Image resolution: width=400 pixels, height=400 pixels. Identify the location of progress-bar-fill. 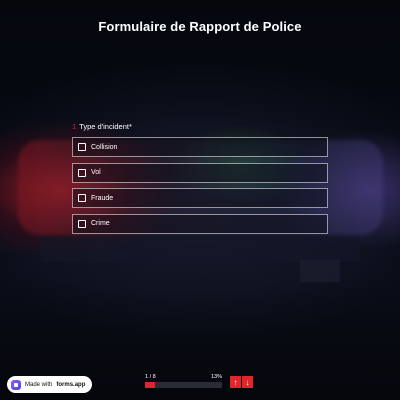
(150, 385).